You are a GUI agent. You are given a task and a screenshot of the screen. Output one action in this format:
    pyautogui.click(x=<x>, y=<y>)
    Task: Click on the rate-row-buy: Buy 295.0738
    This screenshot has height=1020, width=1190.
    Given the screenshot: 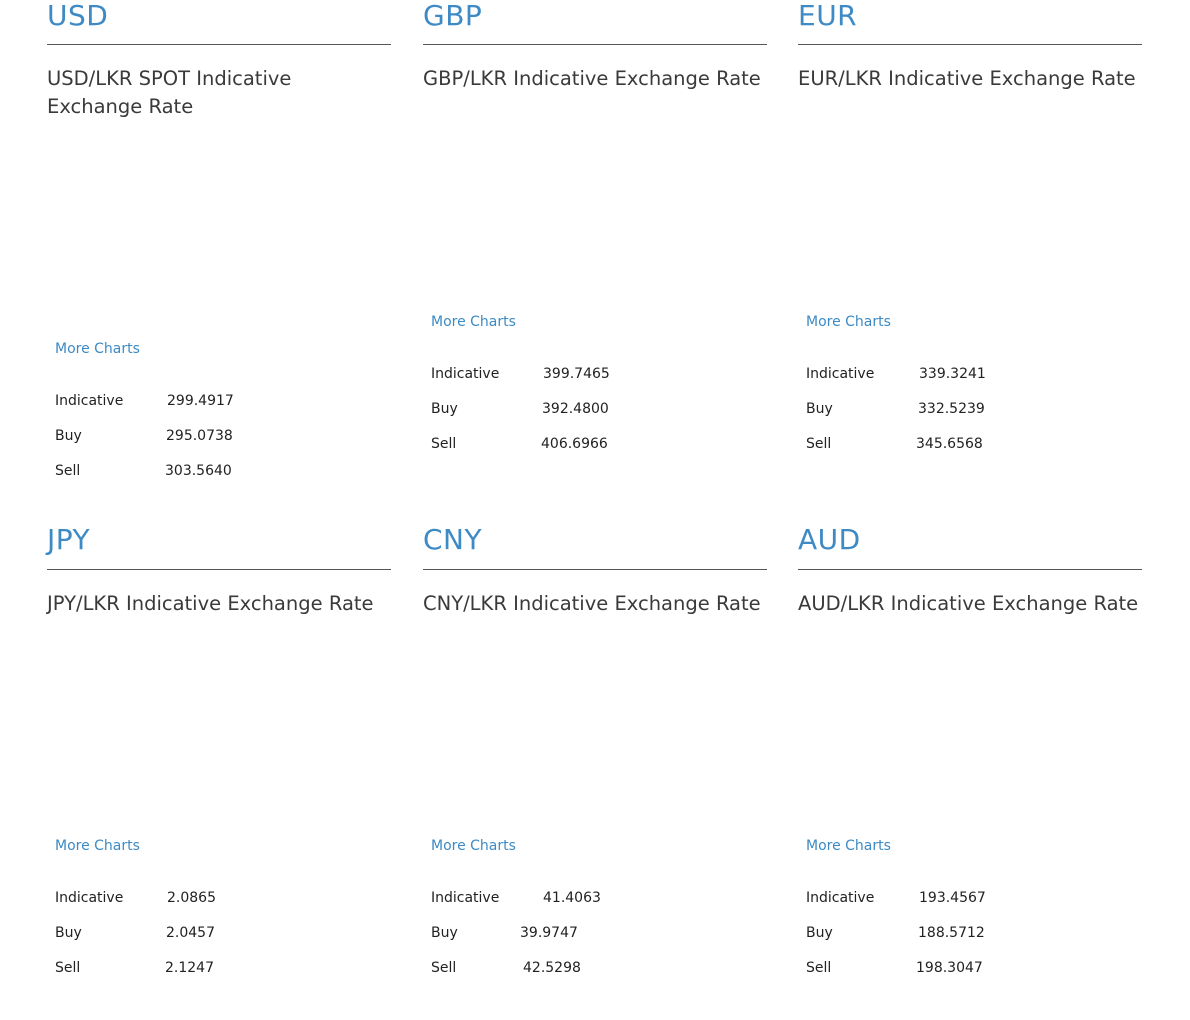 What is the action you would take?
    pyautogui.click(x=205, y=436)
    